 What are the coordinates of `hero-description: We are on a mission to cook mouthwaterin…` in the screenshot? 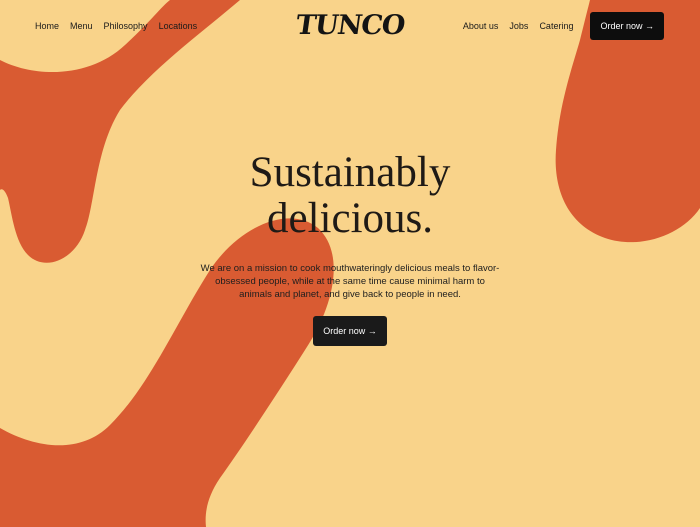 It's located at (350, 281).